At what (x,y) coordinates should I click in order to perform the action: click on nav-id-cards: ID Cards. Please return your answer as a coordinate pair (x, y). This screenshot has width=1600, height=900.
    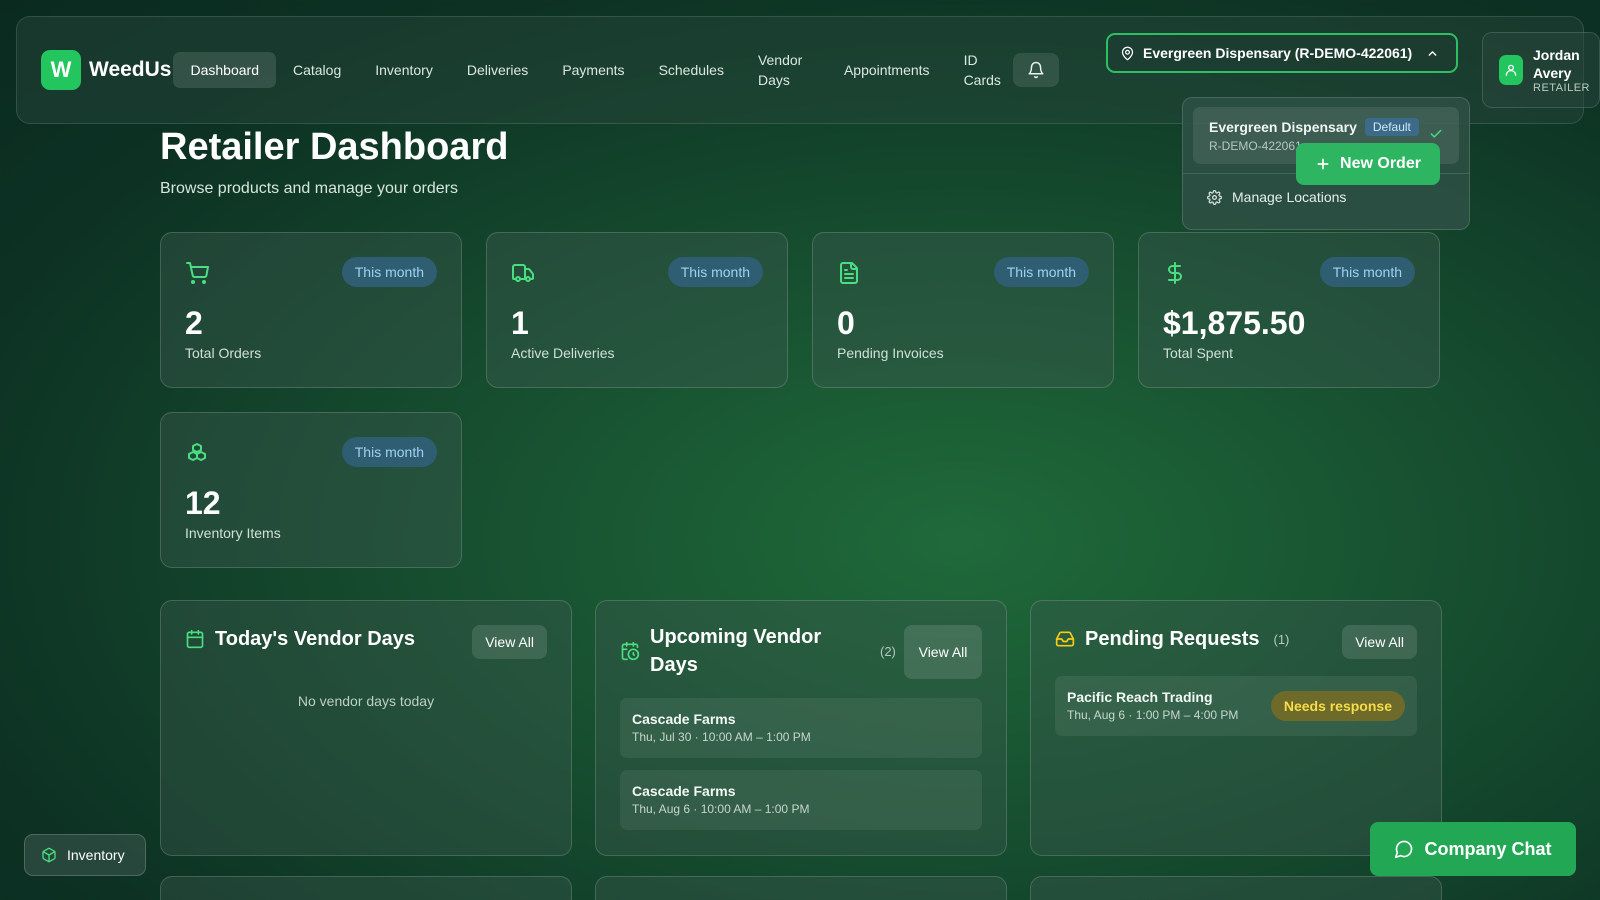
    Looking at the image, I should click on (977, 70).